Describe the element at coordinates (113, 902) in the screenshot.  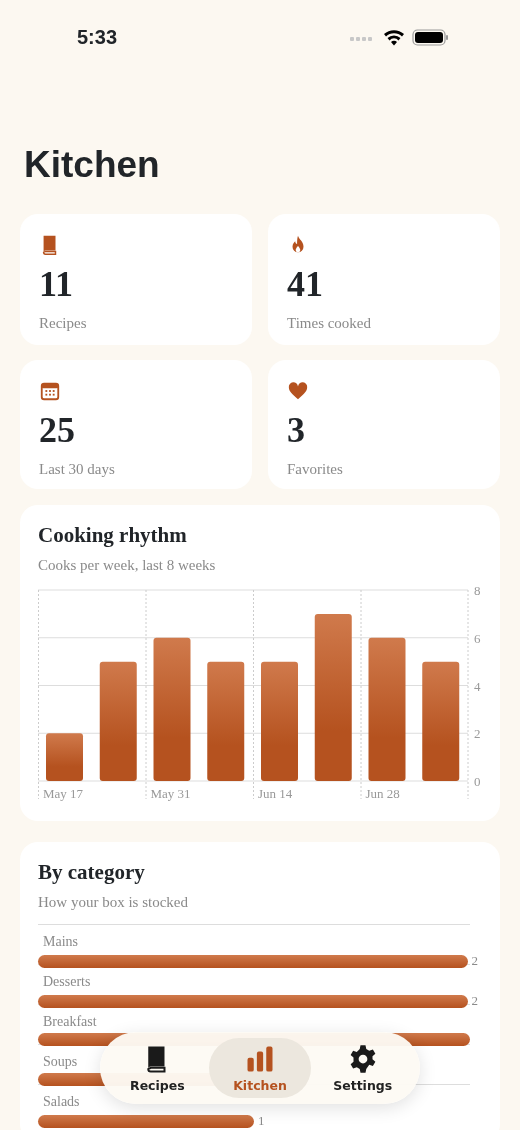
I see `card-subtitle: How your box is stocked` at that location.